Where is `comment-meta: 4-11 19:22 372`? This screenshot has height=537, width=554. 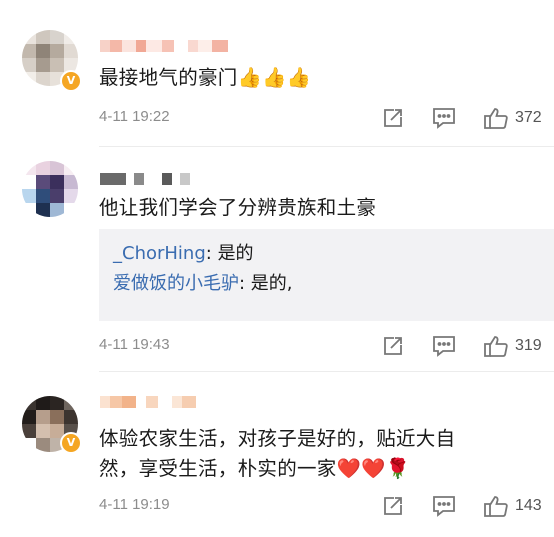 comment-meta: 4-11 19:22 372 is located at coordinates (326, 118).